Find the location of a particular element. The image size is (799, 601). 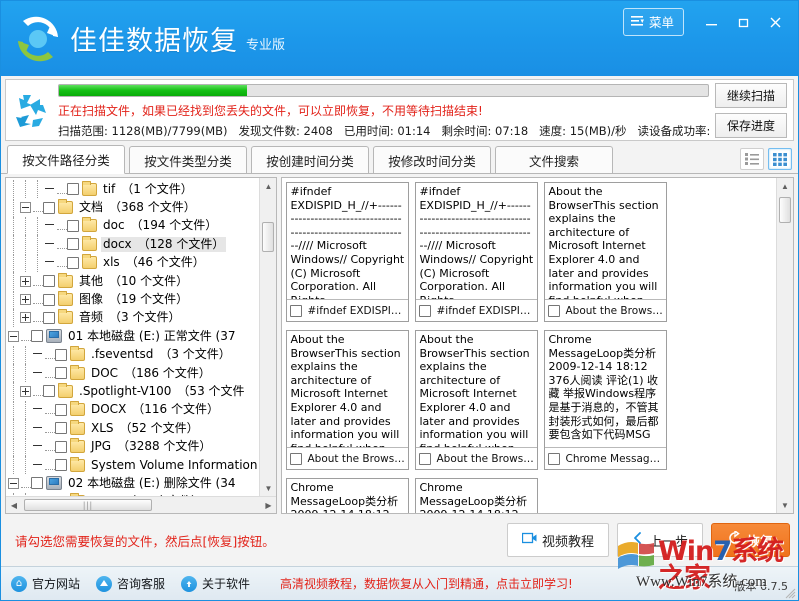

tree-vertical-scrollbar: ▲ ▼ is located at coordinates (268, 337).